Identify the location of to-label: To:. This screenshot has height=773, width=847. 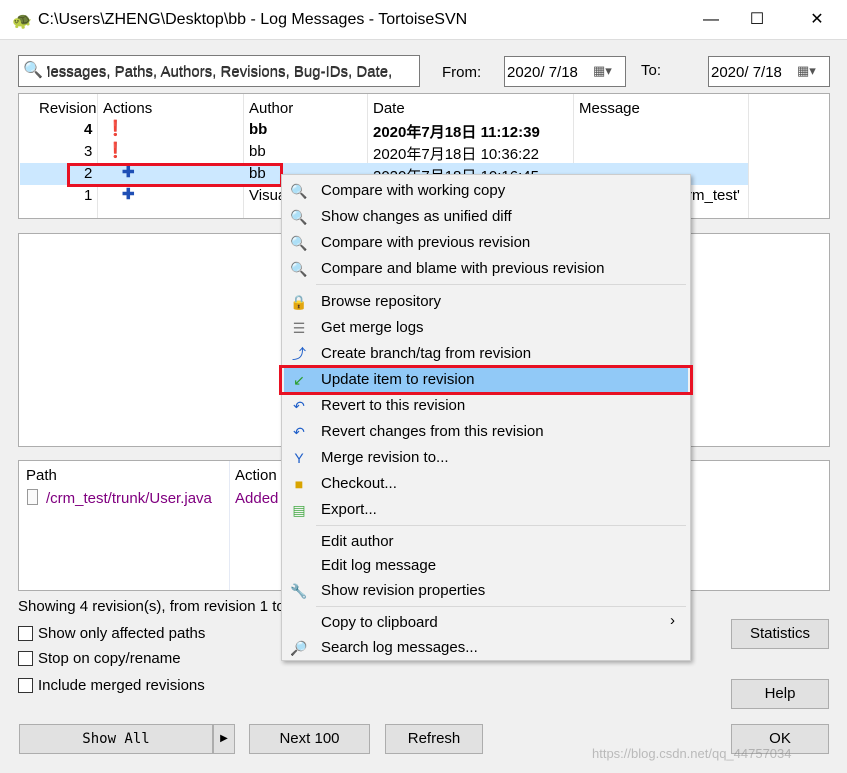
(651, 70).